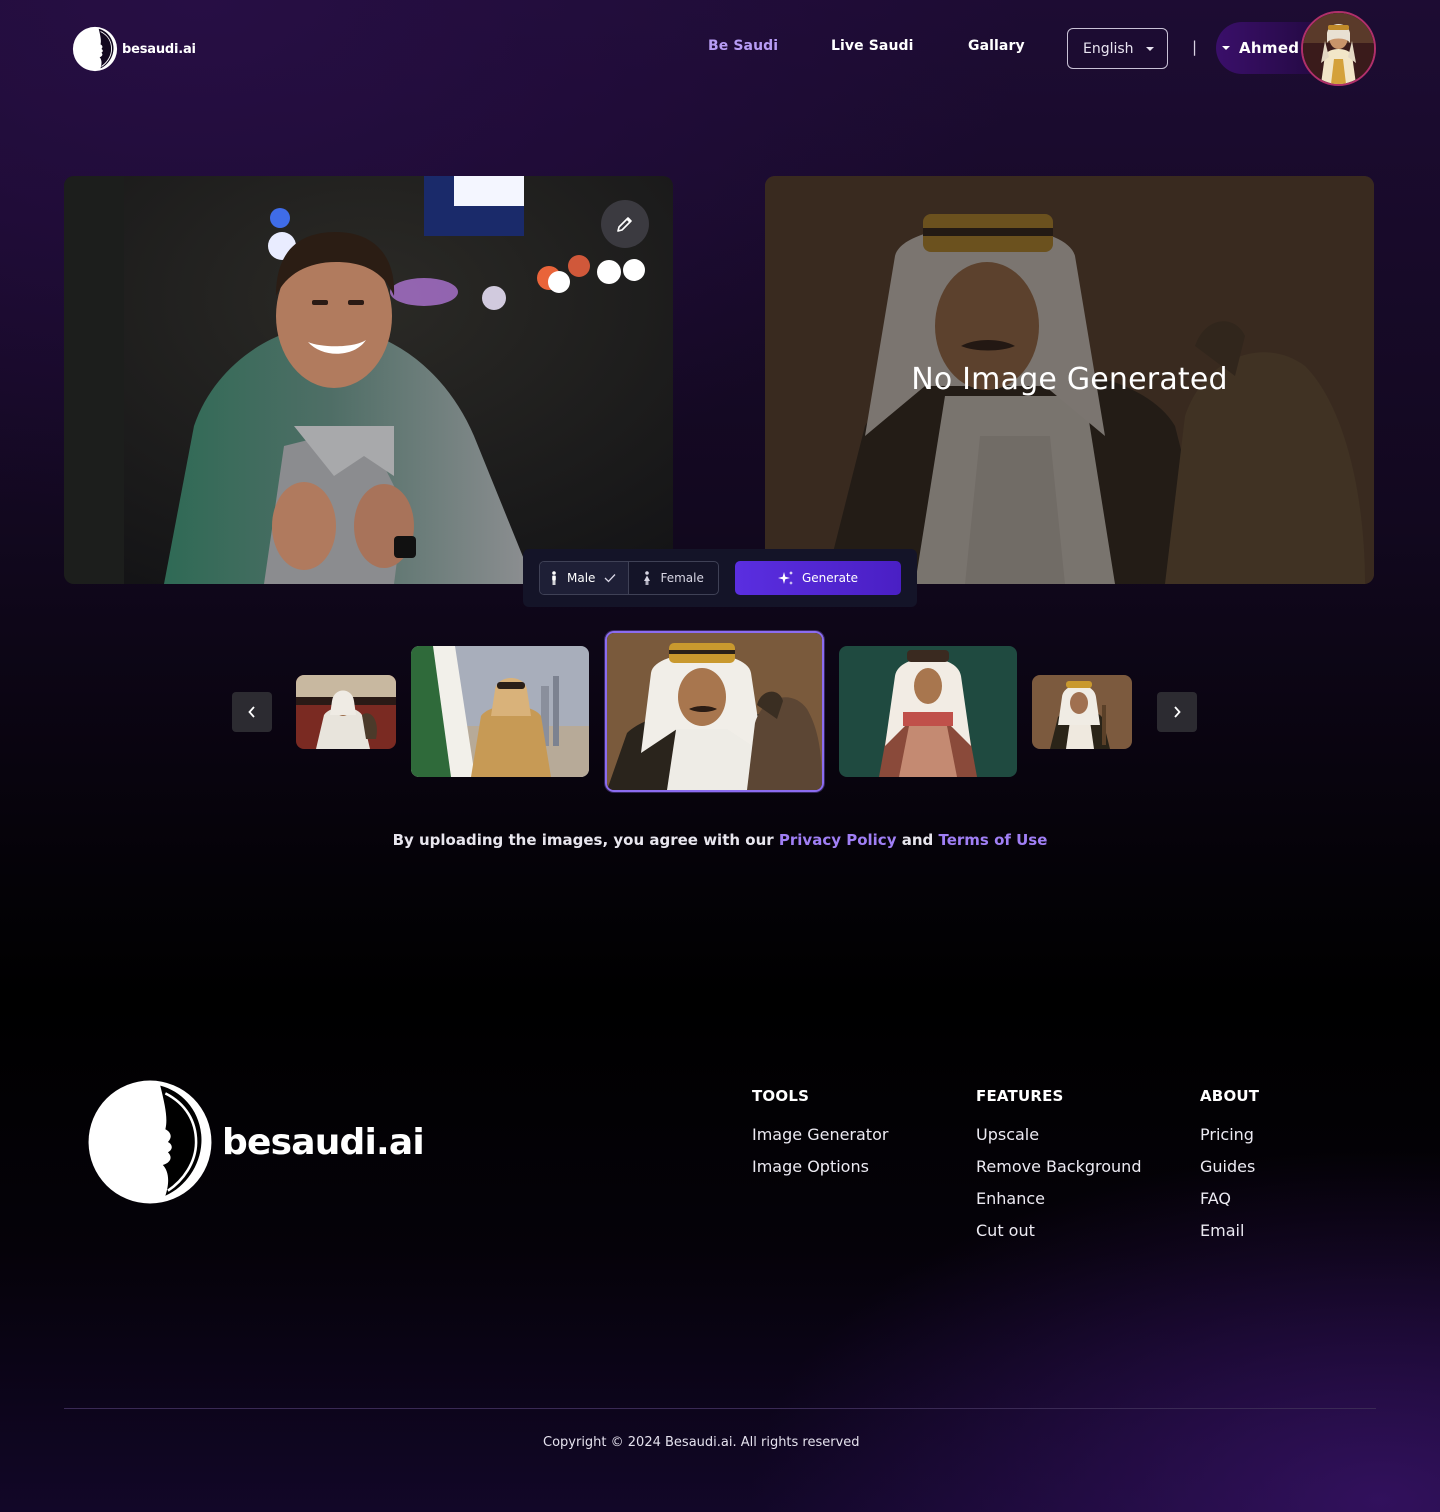 This screenshot has width=1440, height=1512. I want to click on footer-logo: besaudi.ai, so click(255, 1142).